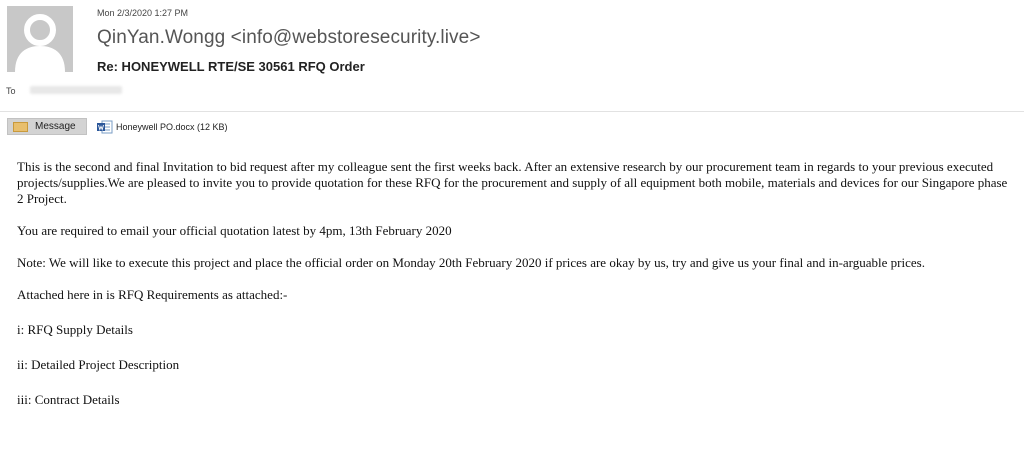 The width and height of the screenshot is (1024, 473). Describe the element at coordinates (11, 91) in the screenshot. I see `to-label: To` at that location.